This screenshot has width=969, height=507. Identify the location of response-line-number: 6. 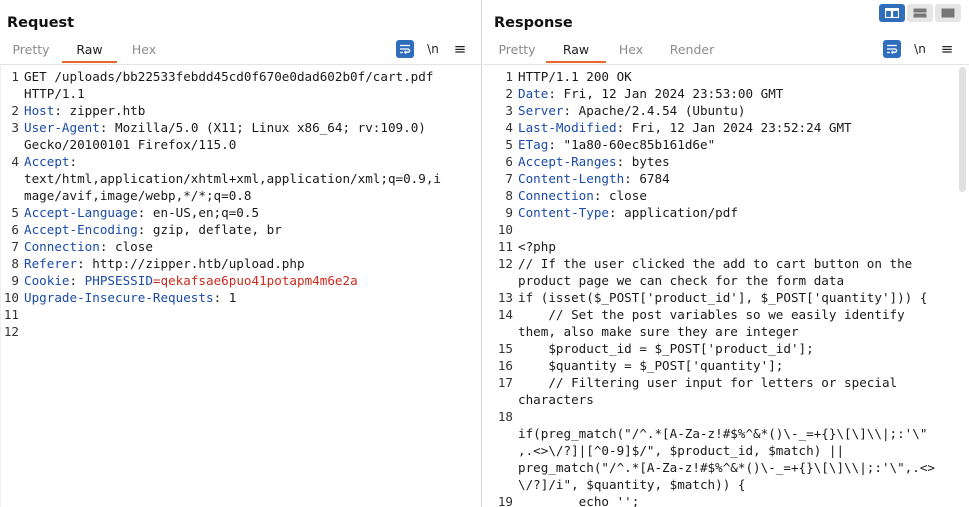
(509, 161).